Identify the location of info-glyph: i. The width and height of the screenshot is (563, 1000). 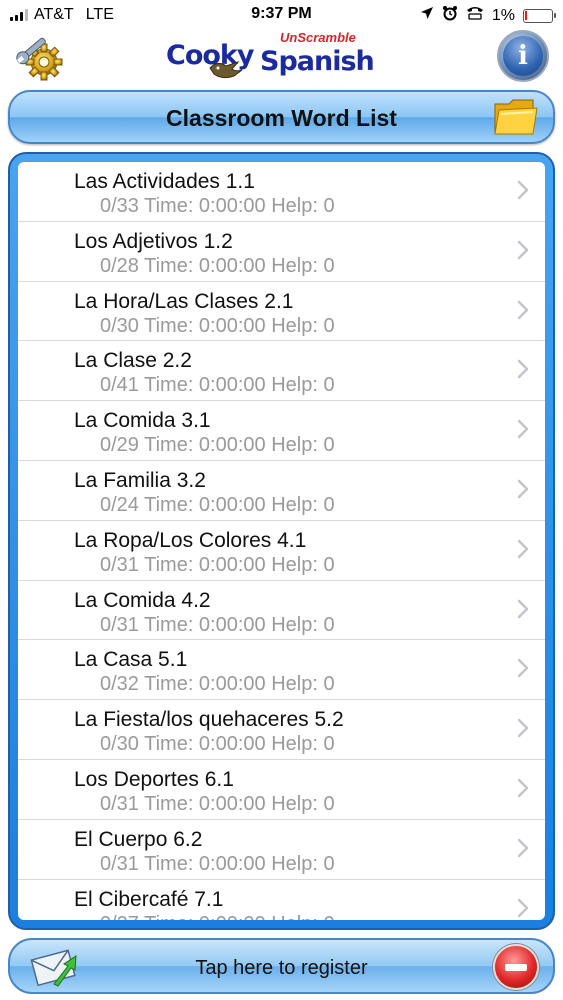
(523, 56).